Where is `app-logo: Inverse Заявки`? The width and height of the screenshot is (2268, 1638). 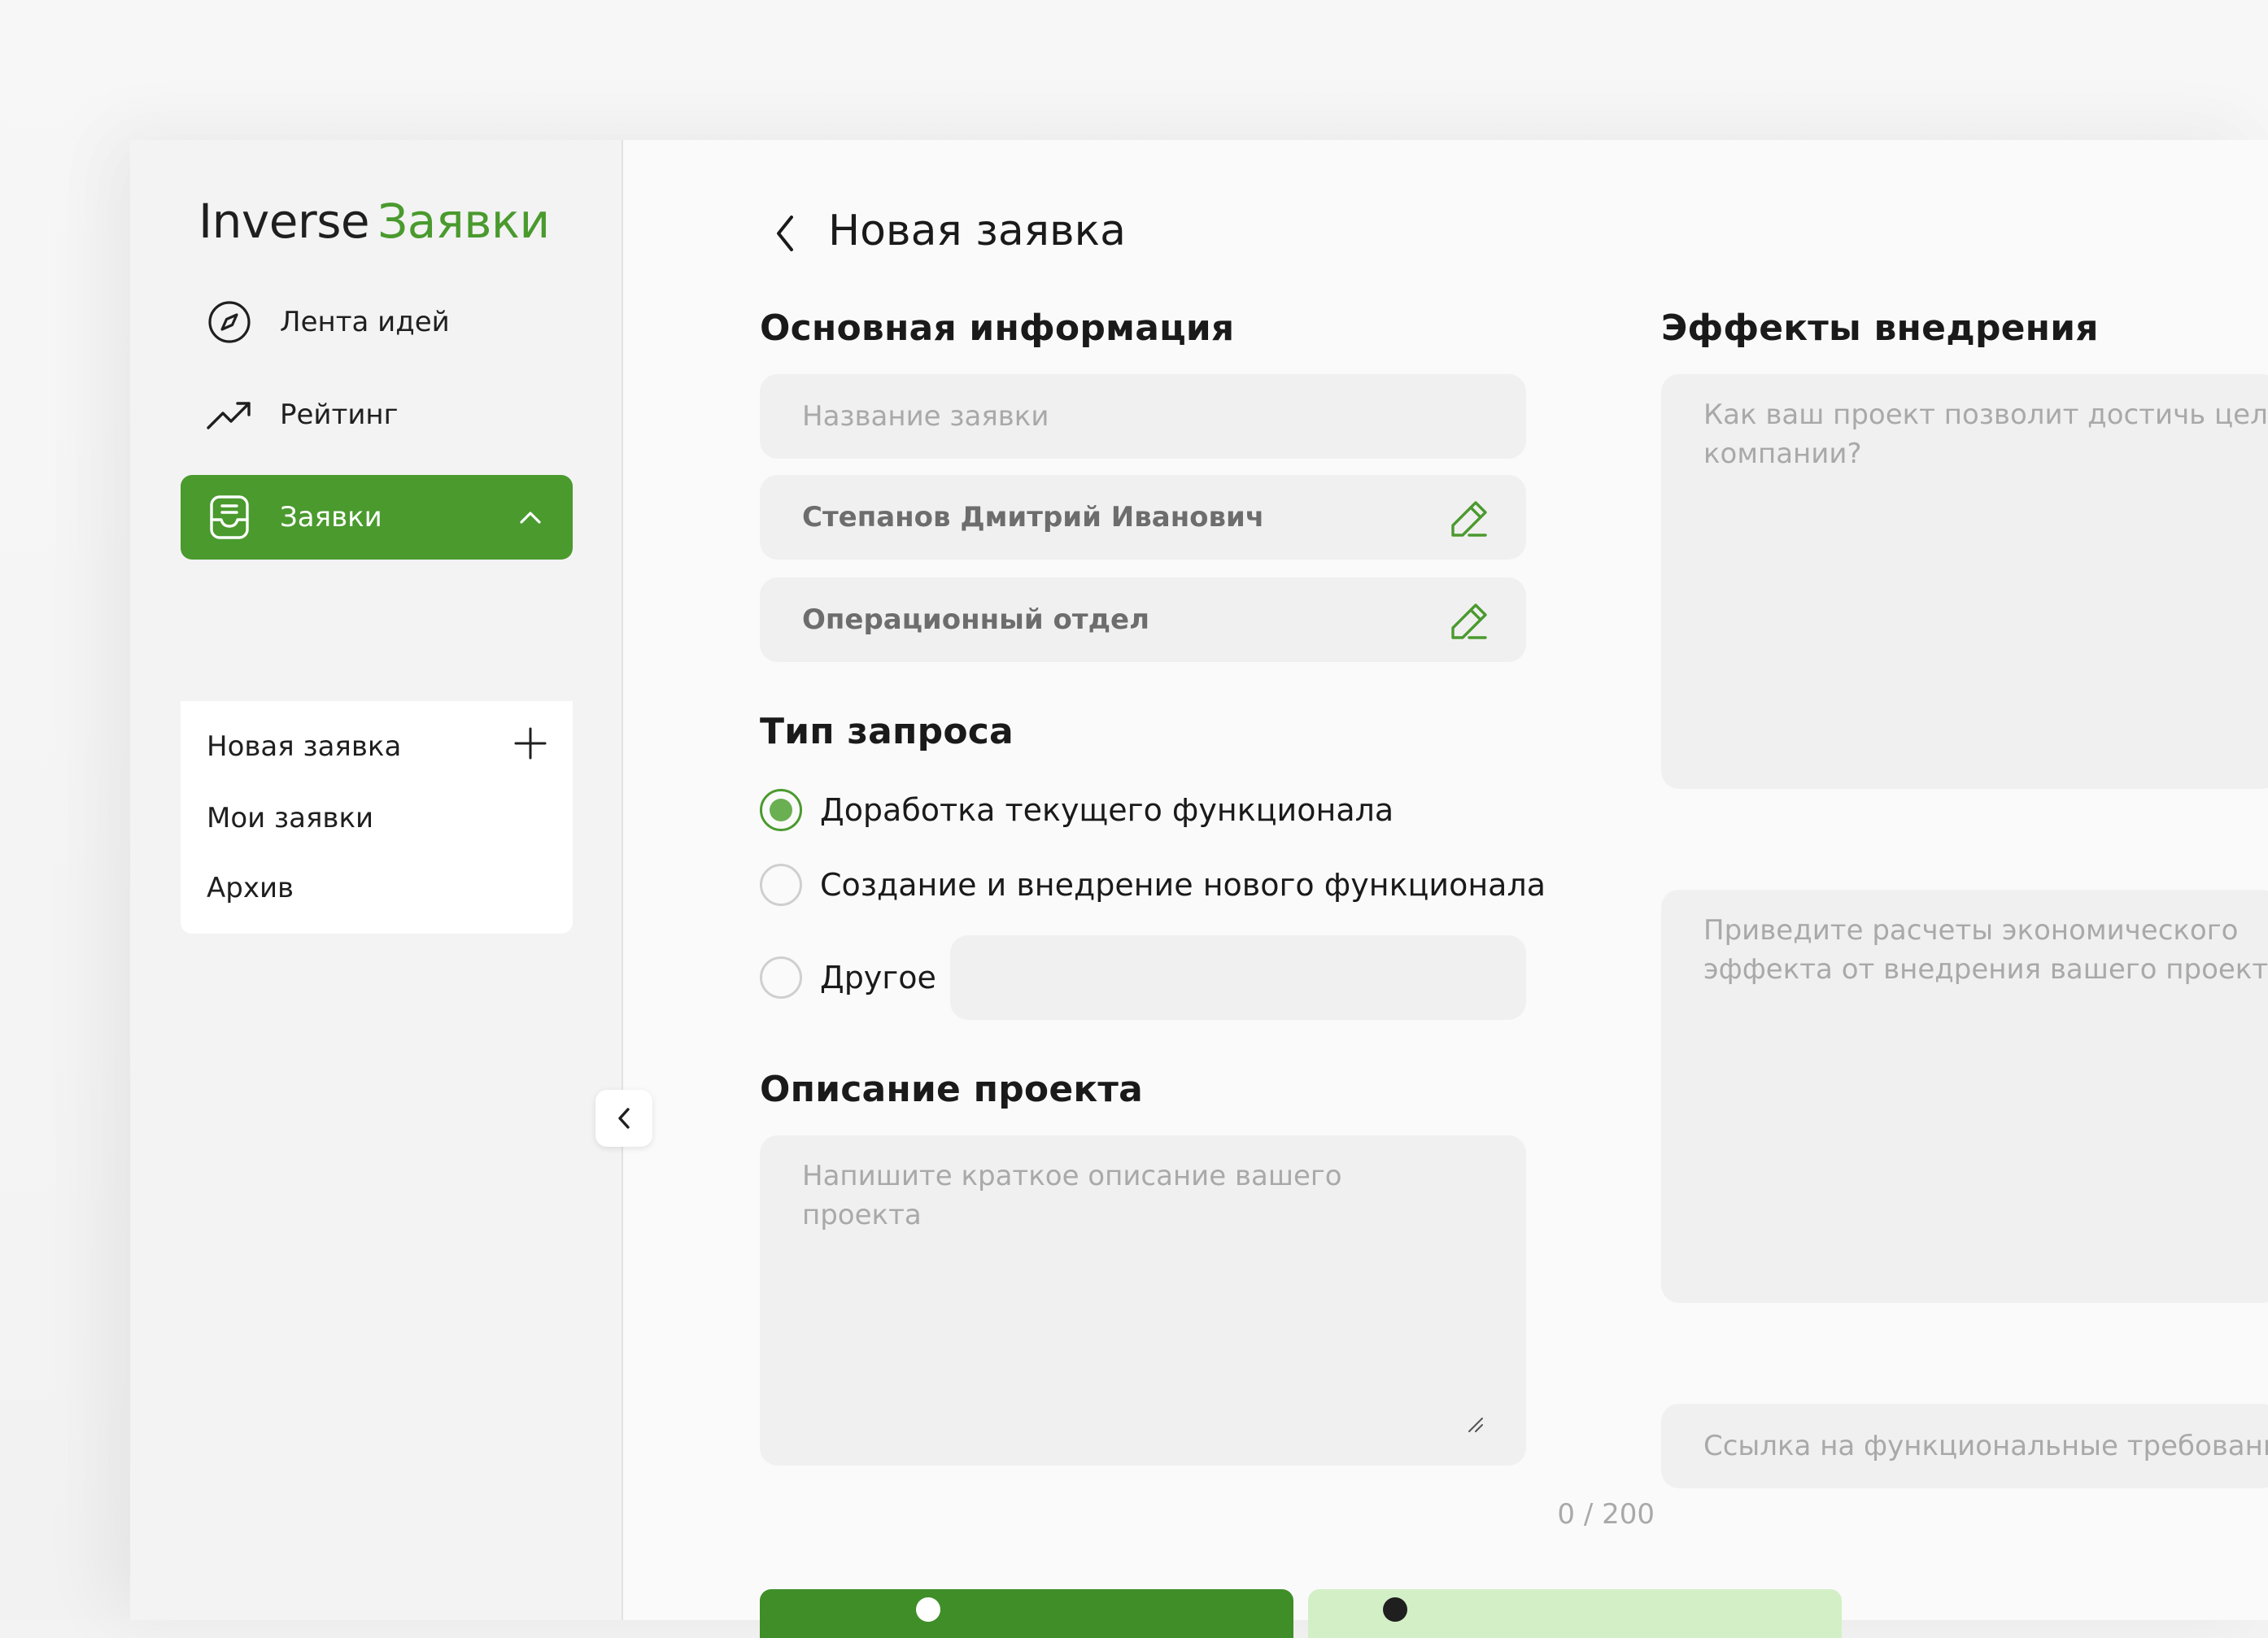
app-logo: Inverse Заявки is located at coordinates (374, 222).